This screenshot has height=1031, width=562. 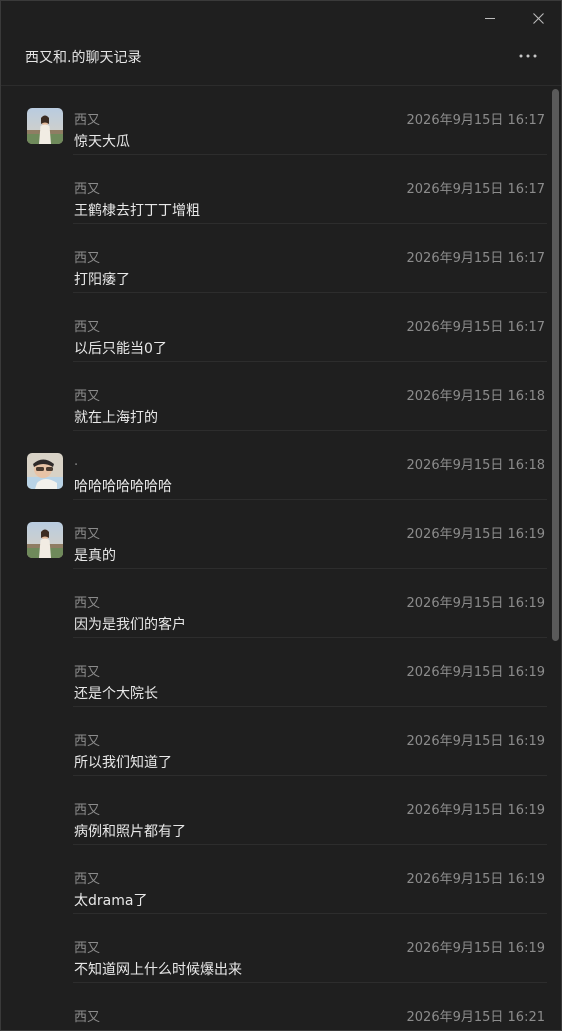 I want to click on message-text: 哈哈哈哈哈哈哈, so click(x=123, y=487).